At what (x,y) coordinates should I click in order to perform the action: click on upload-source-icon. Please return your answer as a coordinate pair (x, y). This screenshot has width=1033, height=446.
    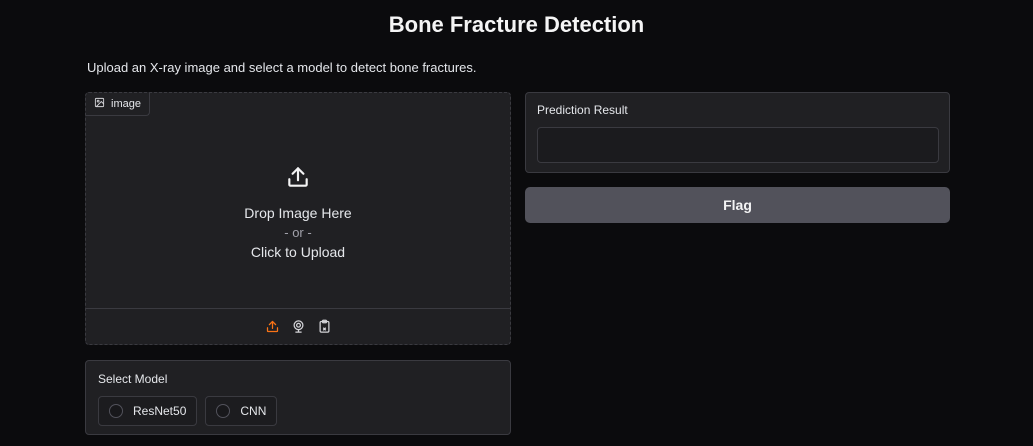
    Looking at the image, I should click on (272, 327).